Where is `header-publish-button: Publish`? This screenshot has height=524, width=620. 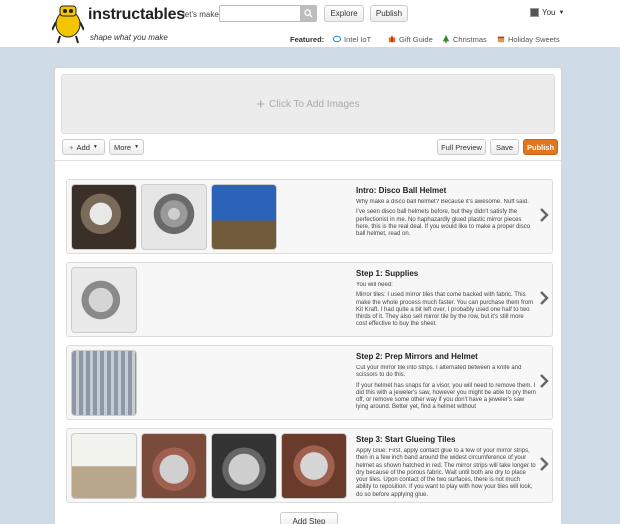
header-publish-button: Publish is located at coordinates (389, 13).